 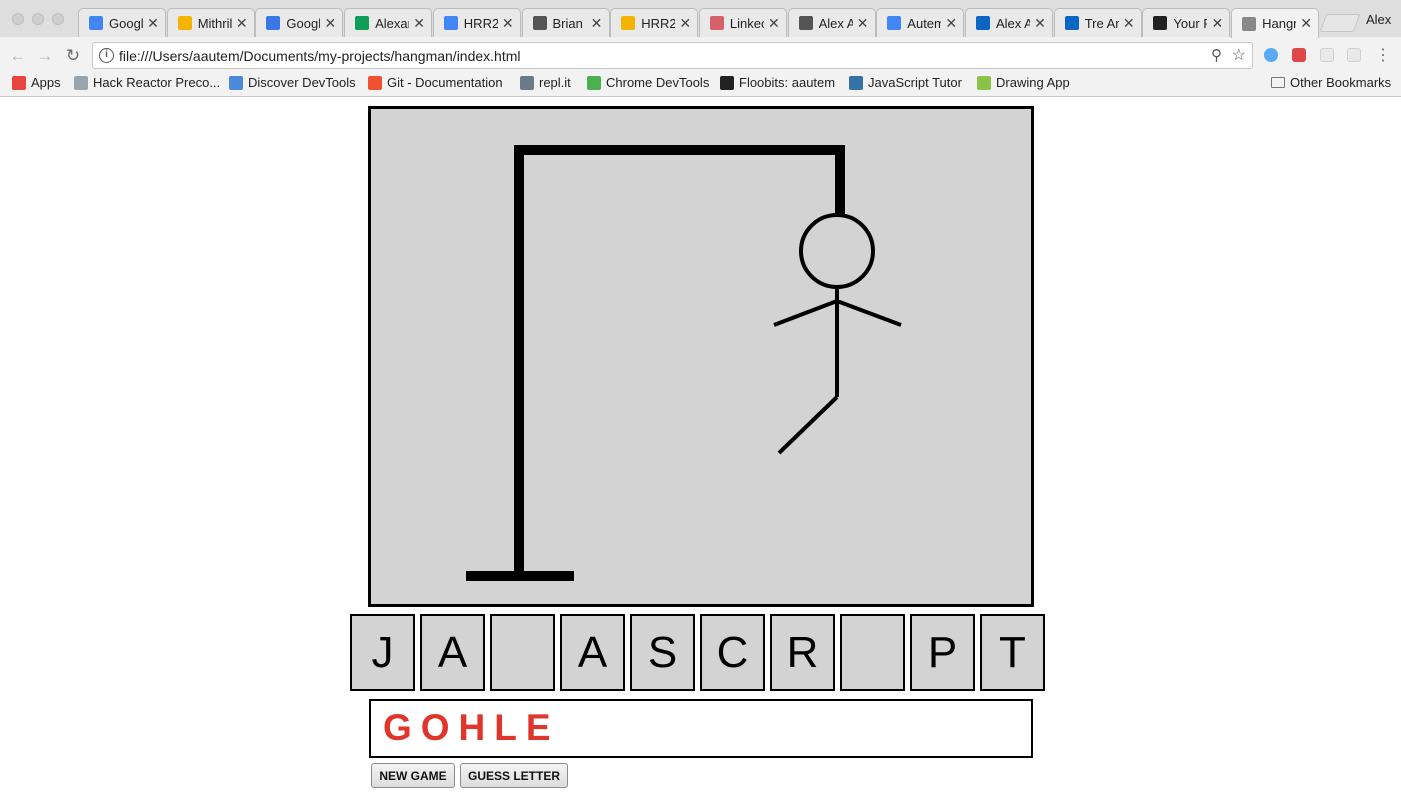 I want to click on letter-box: C, so click(x=732, y=652).